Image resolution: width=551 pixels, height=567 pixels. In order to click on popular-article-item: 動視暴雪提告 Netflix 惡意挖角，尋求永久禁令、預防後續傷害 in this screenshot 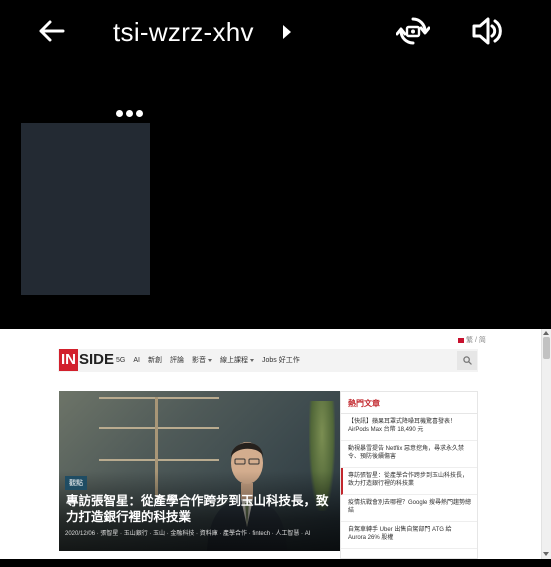, I will do `click(409, 454)`.